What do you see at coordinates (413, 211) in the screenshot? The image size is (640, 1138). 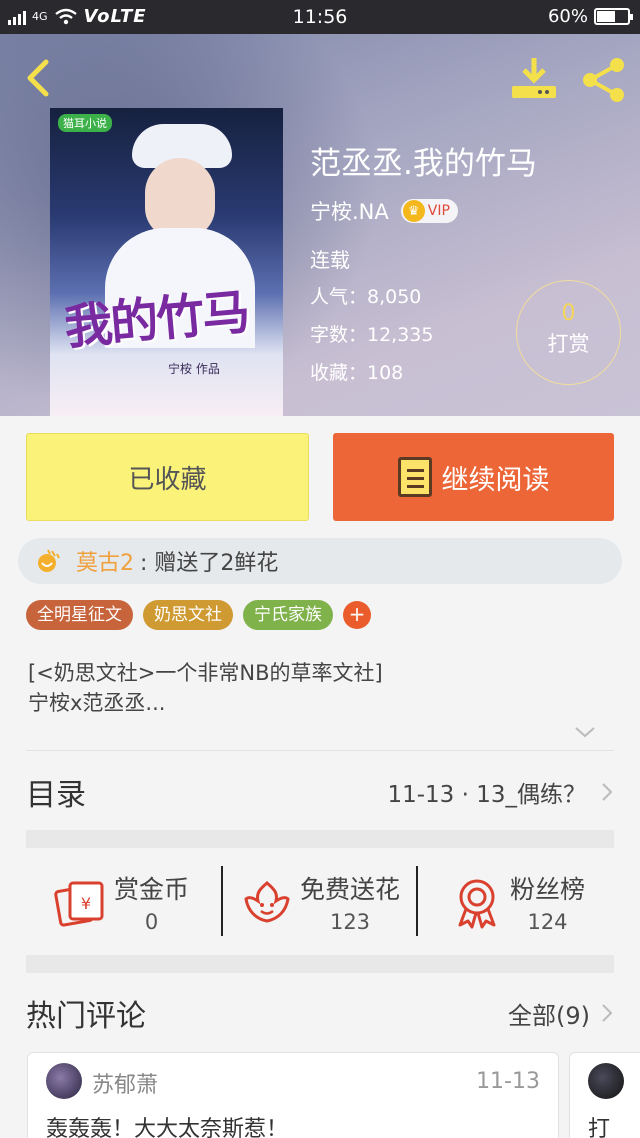 I see `crown-icon: ♛` at bounding box center [413, 211].